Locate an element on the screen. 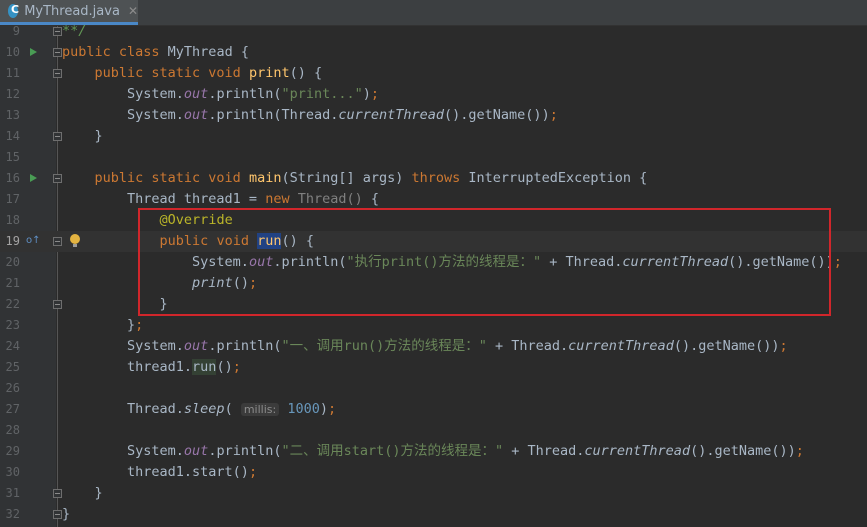  code-token: "一、调用run()方法的线程是：" is located at coordinates (384, 346).